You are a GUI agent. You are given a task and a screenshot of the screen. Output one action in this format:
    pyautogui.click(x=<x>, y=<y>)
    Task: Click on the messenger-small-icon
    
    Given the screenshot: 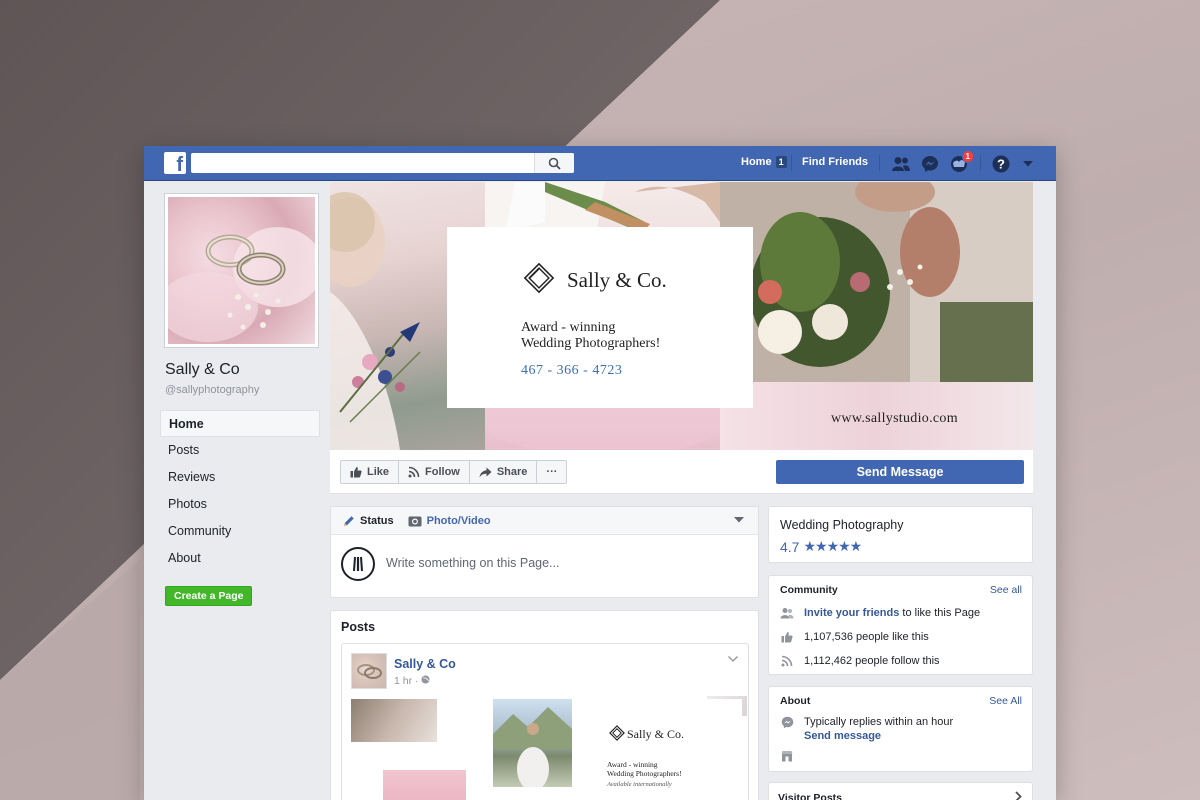 What is the action you would take?
    pyautogui.click(x=787, y=722)
    